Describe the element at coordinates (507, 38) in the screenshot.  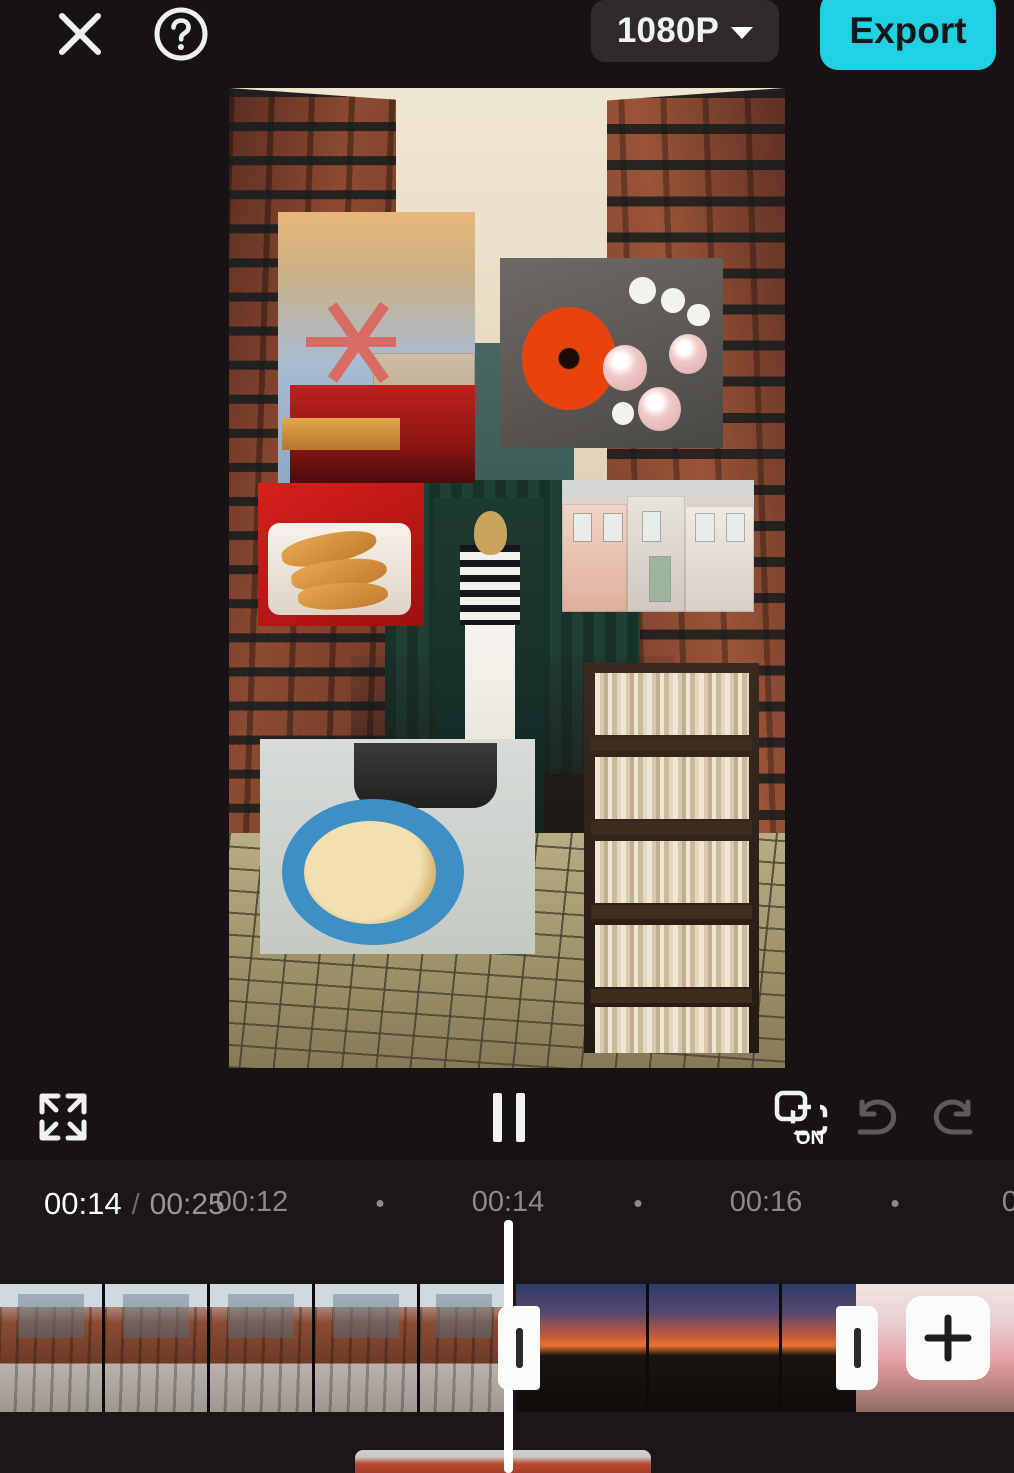
I see `top-header-bar: 1080P Export` at that location.